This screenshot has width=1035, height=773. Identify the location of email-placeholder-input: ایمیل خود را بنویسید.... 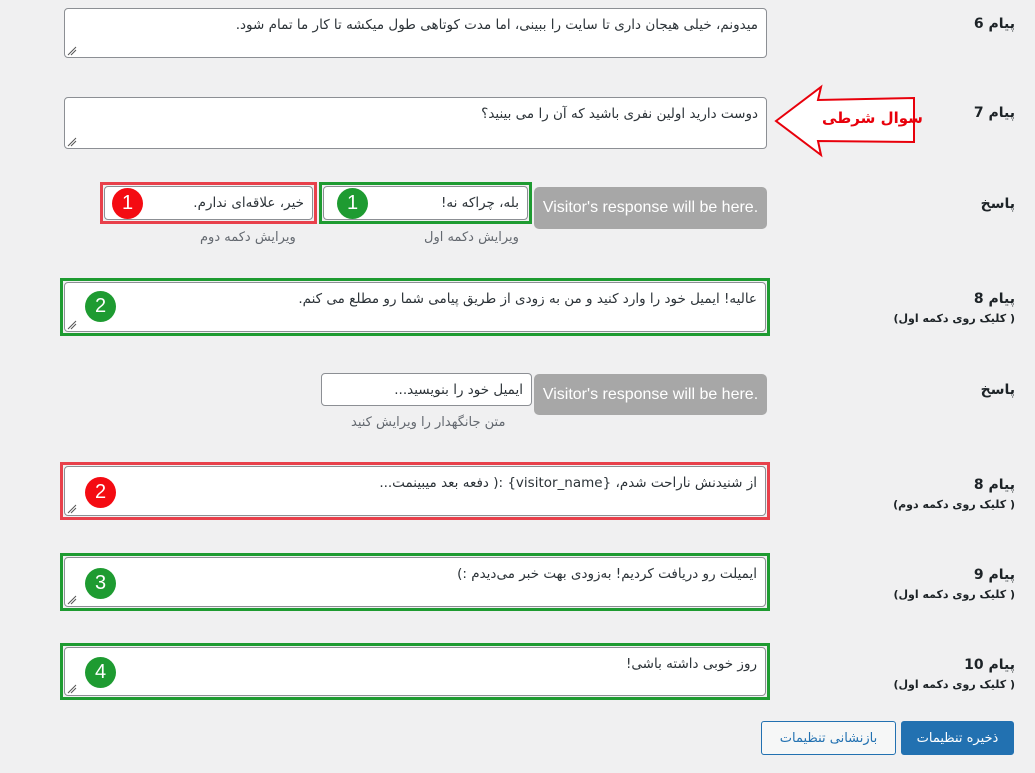
(426, 389).